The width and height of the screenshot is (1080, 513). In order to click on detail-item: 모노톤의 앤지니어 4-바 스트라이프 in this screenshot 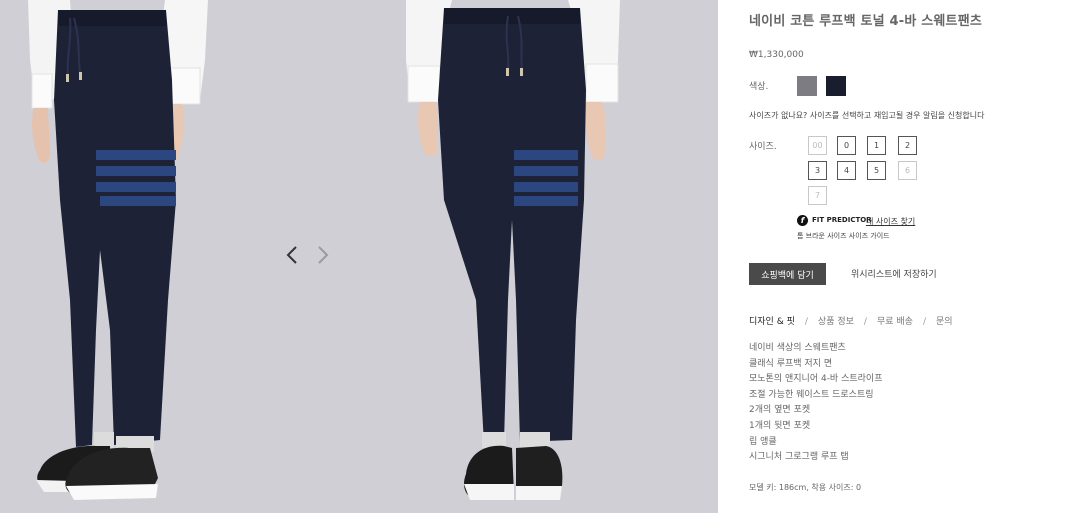, I will do `click(816, 379)`.